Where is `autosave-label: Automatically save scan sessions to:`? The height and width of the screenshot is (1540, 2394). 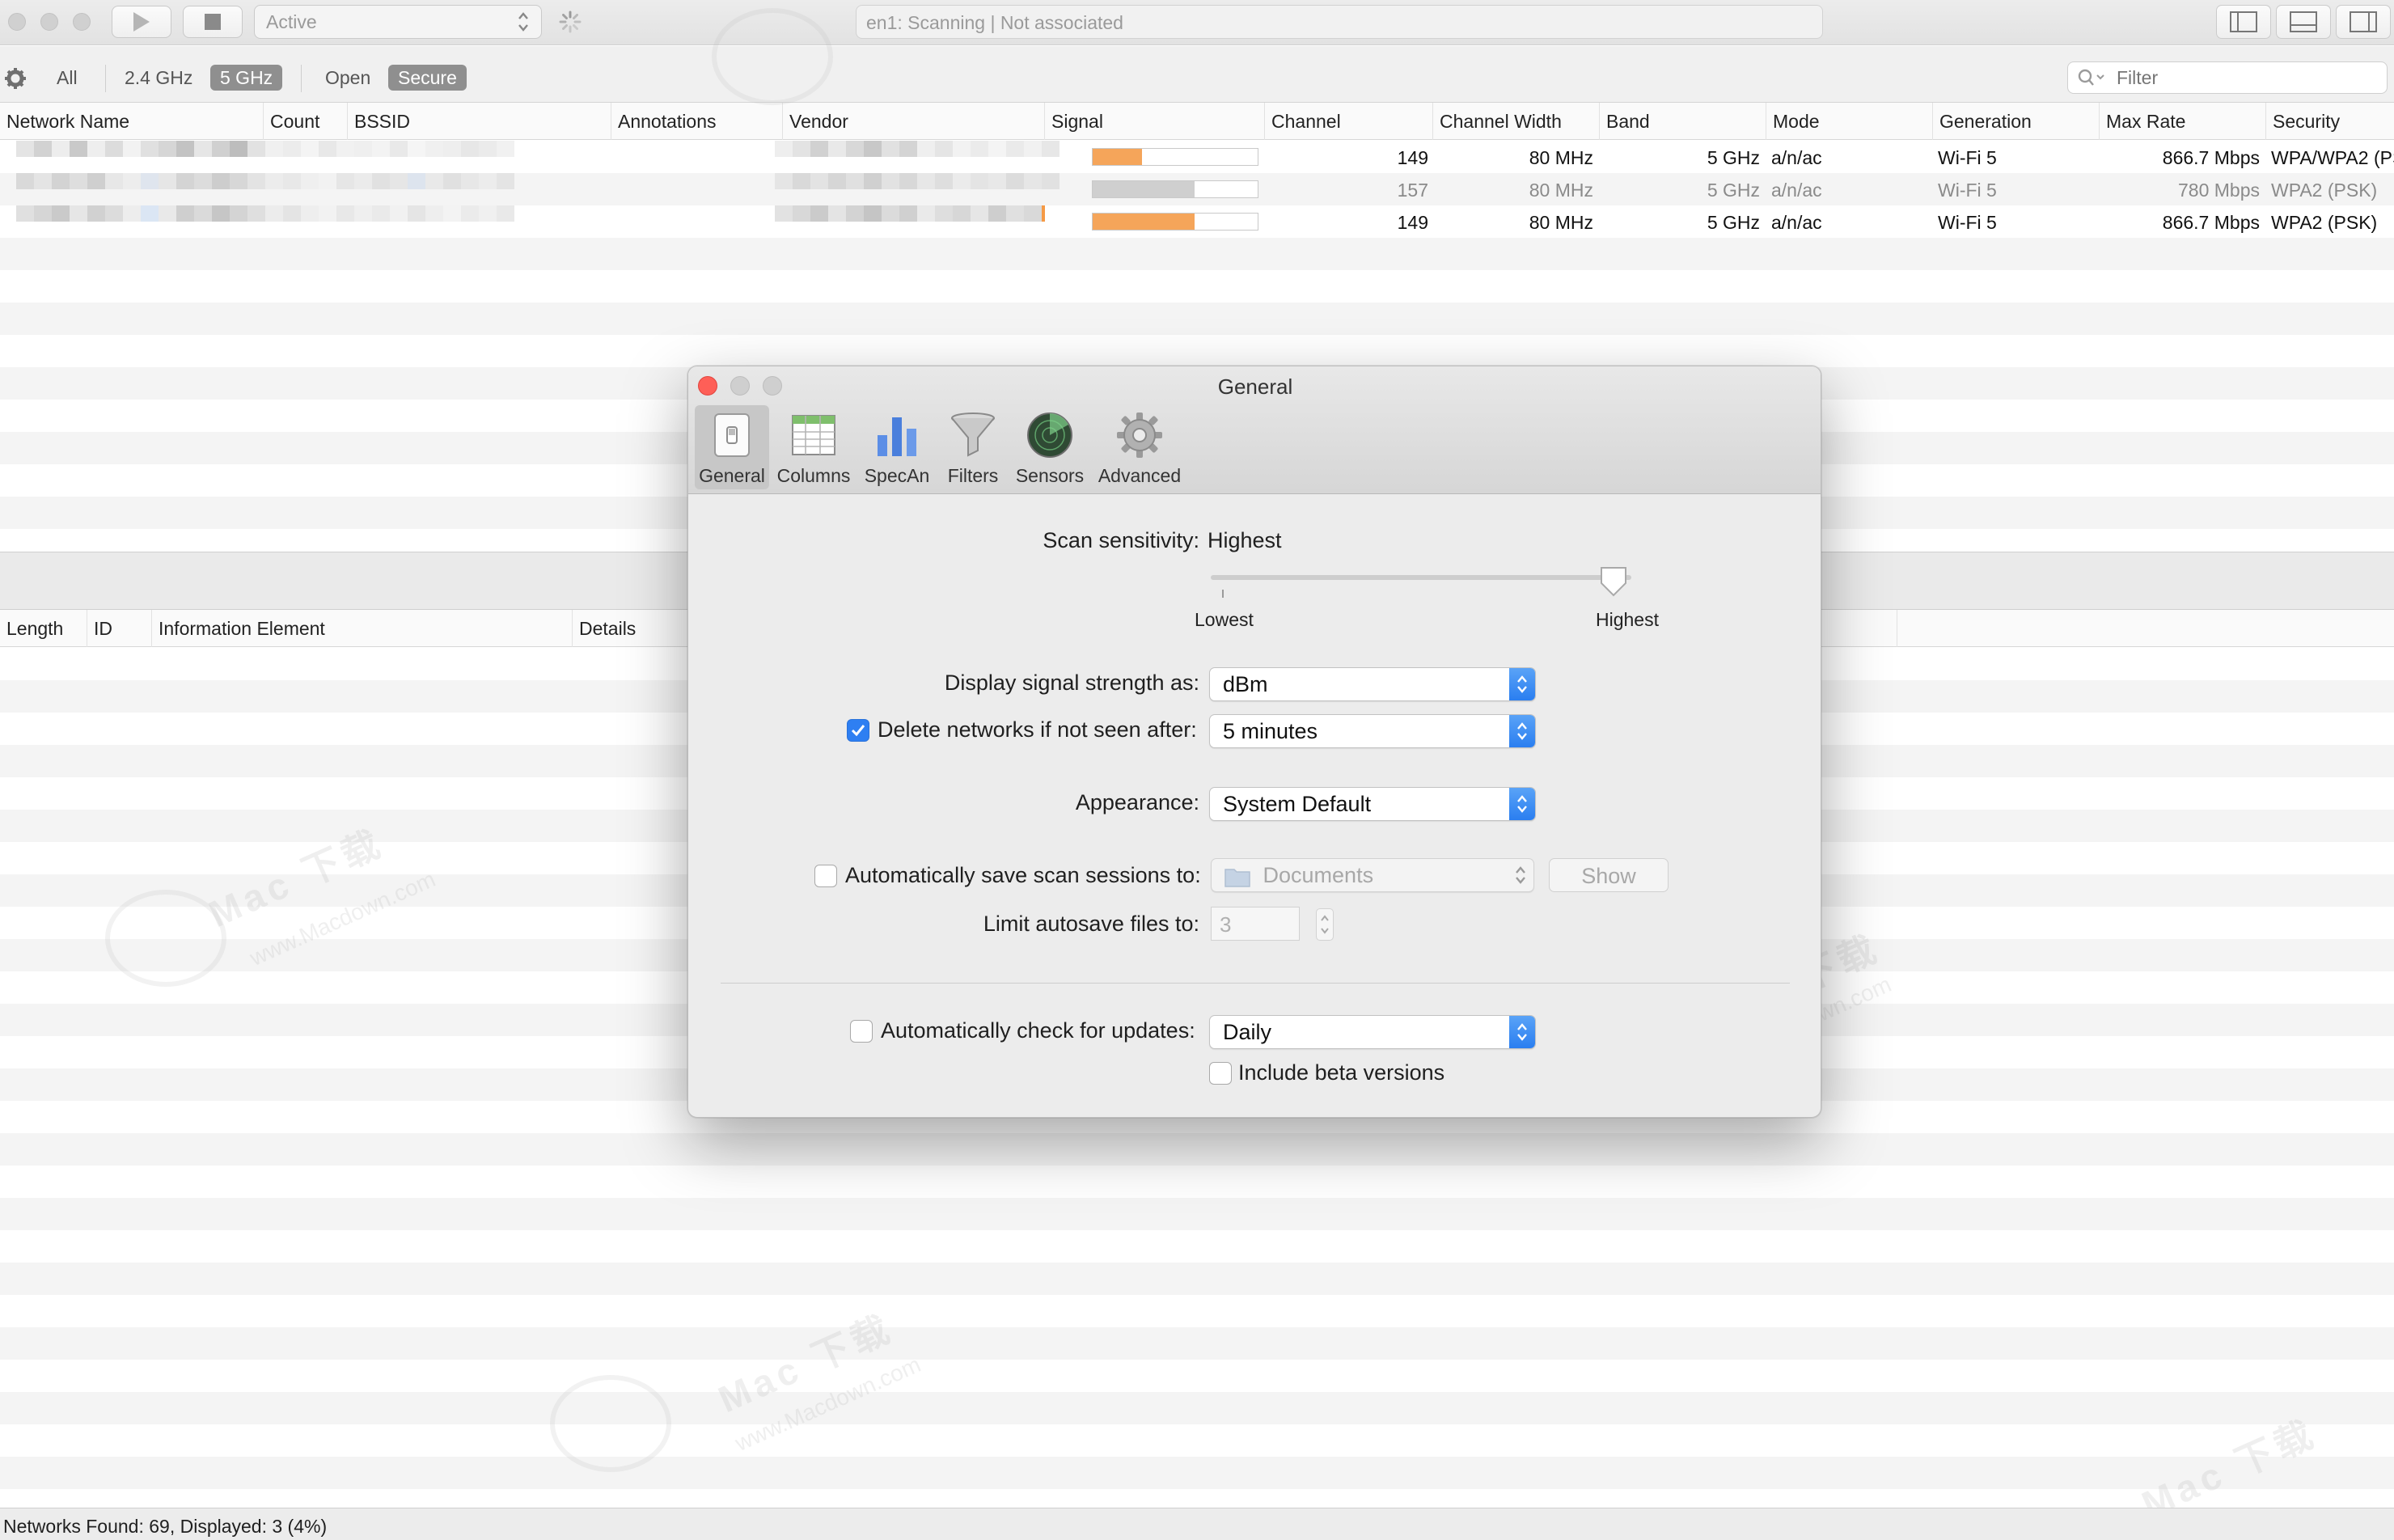 autosave-label: Automatically save scan sessions to: is located at coordinates (1023, 875).